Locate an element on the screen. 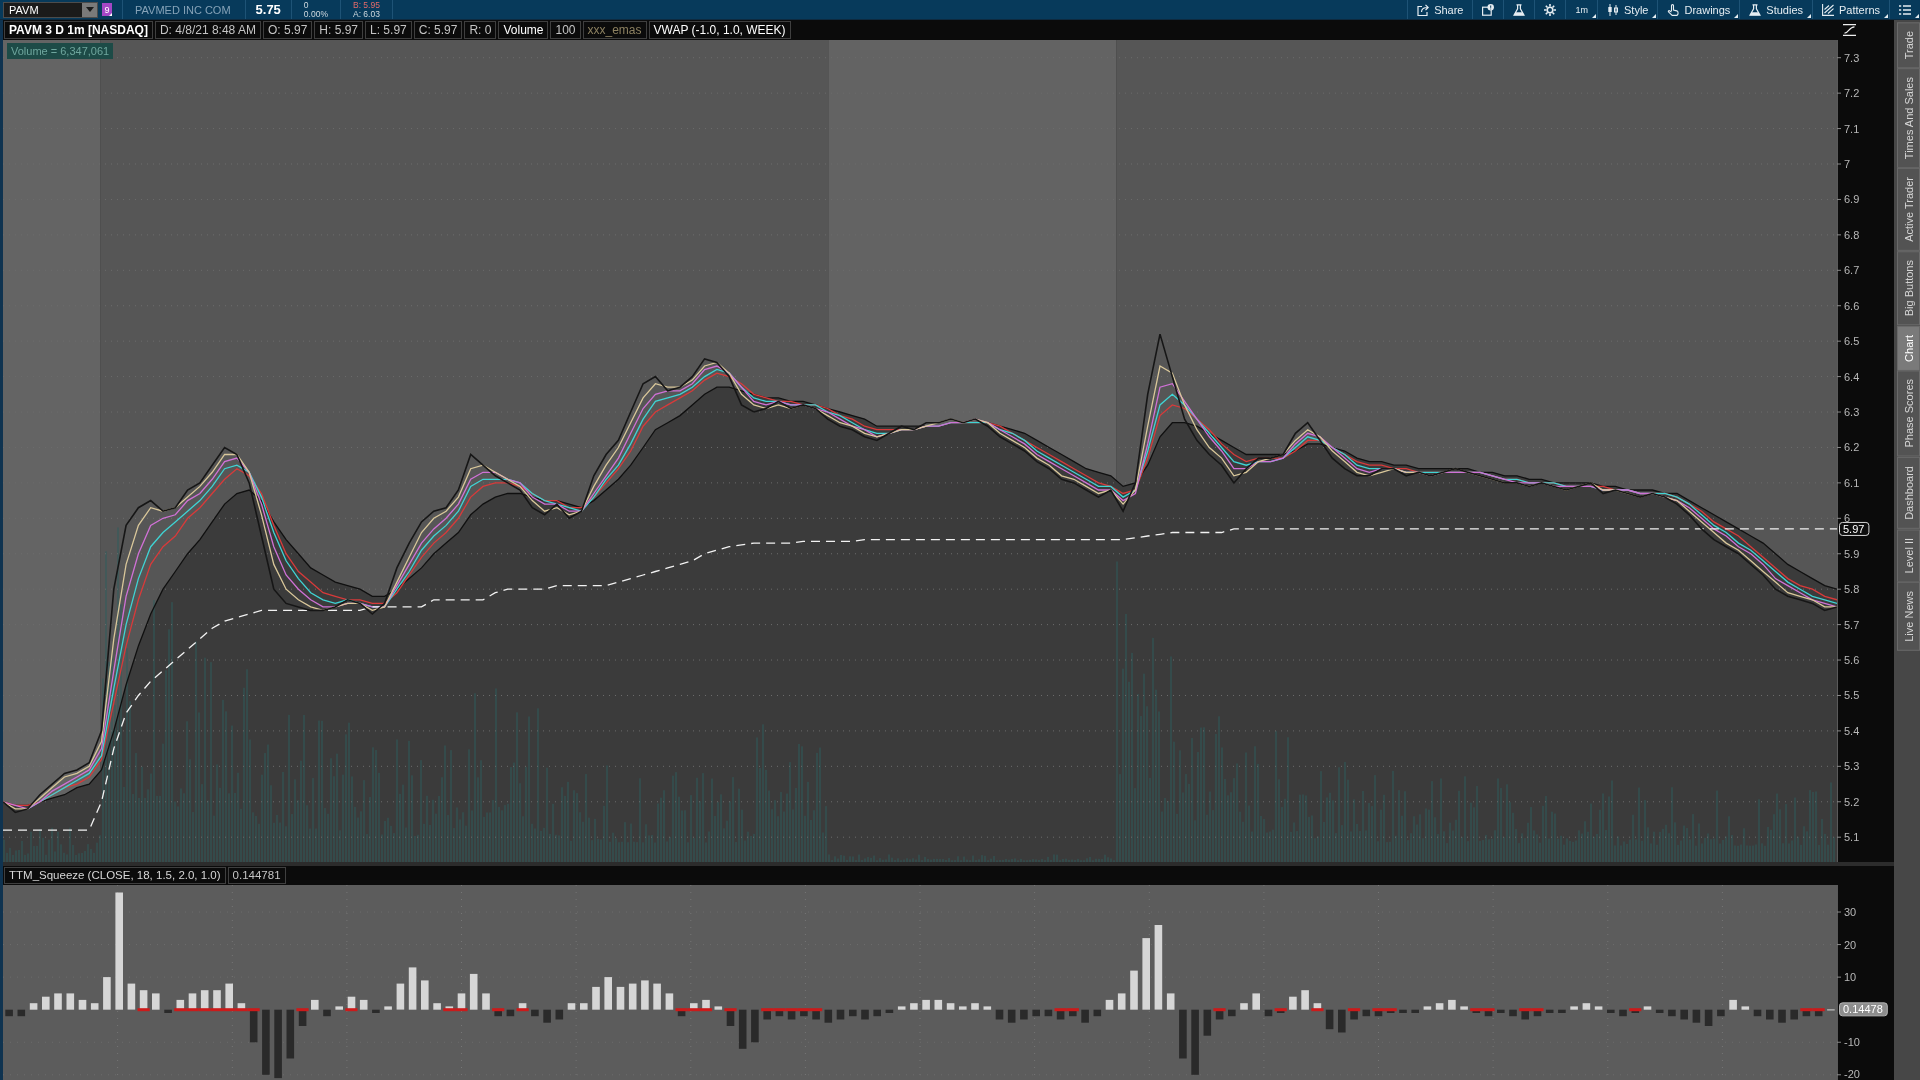 The image size is (1920, 1080). axis-label: 5.7 is located at coordinates (1852, 624).